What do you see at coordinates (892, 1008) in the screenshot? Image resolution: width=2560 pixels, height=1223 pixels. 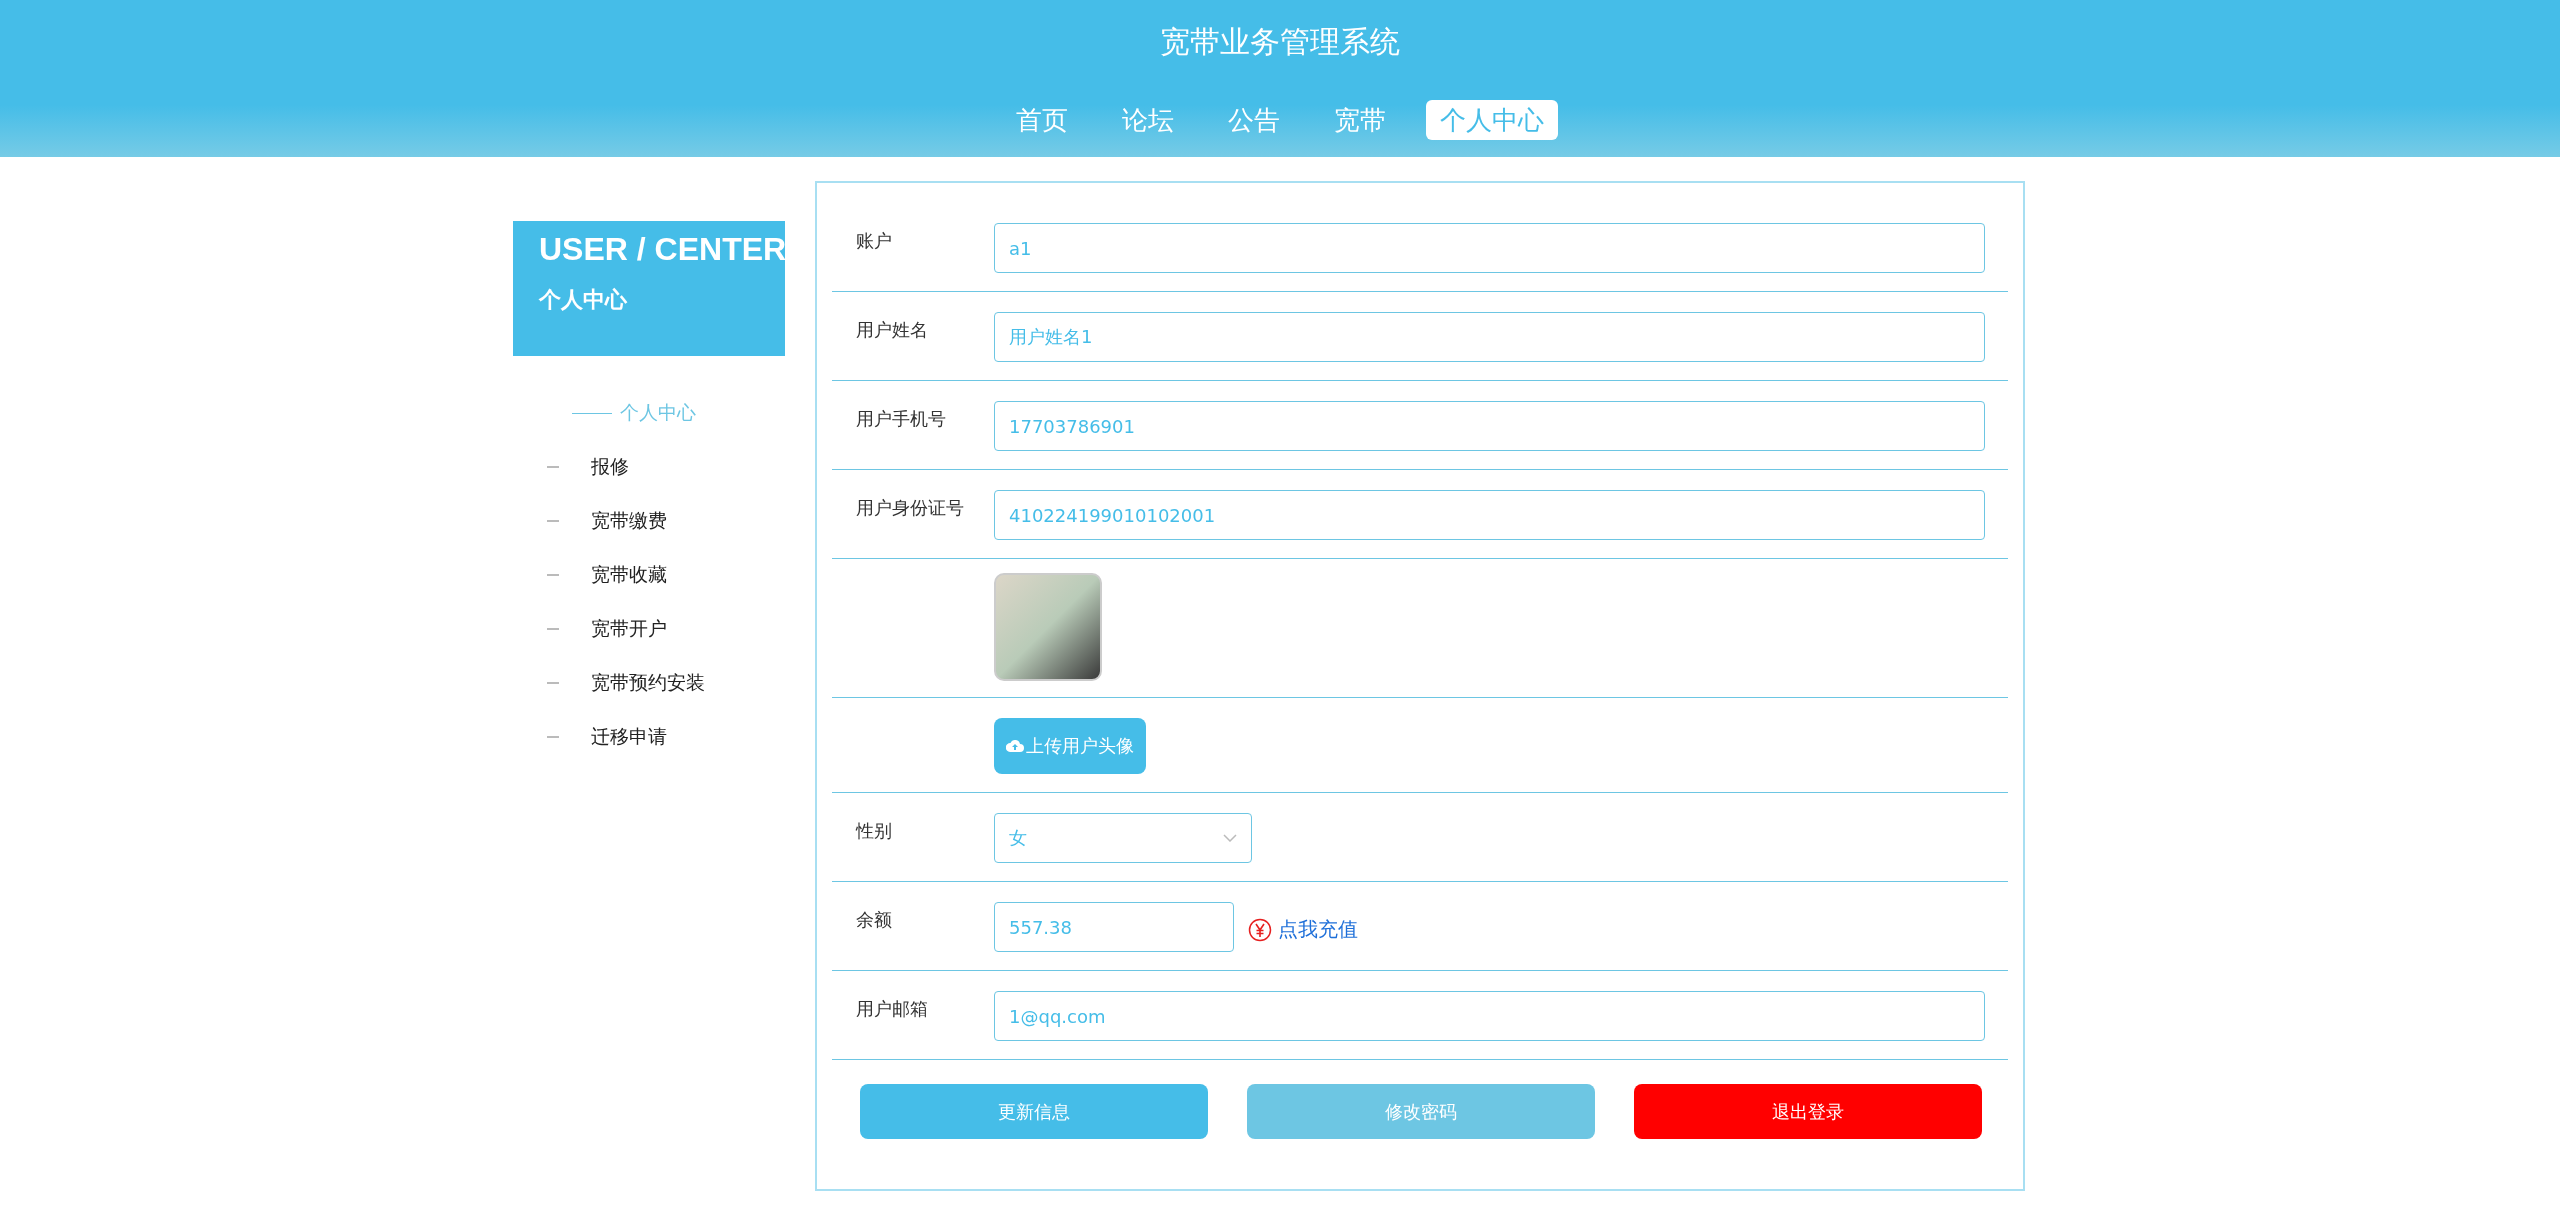 I see `field-label: 用户邮箱` at bounding box center [892, 1008].